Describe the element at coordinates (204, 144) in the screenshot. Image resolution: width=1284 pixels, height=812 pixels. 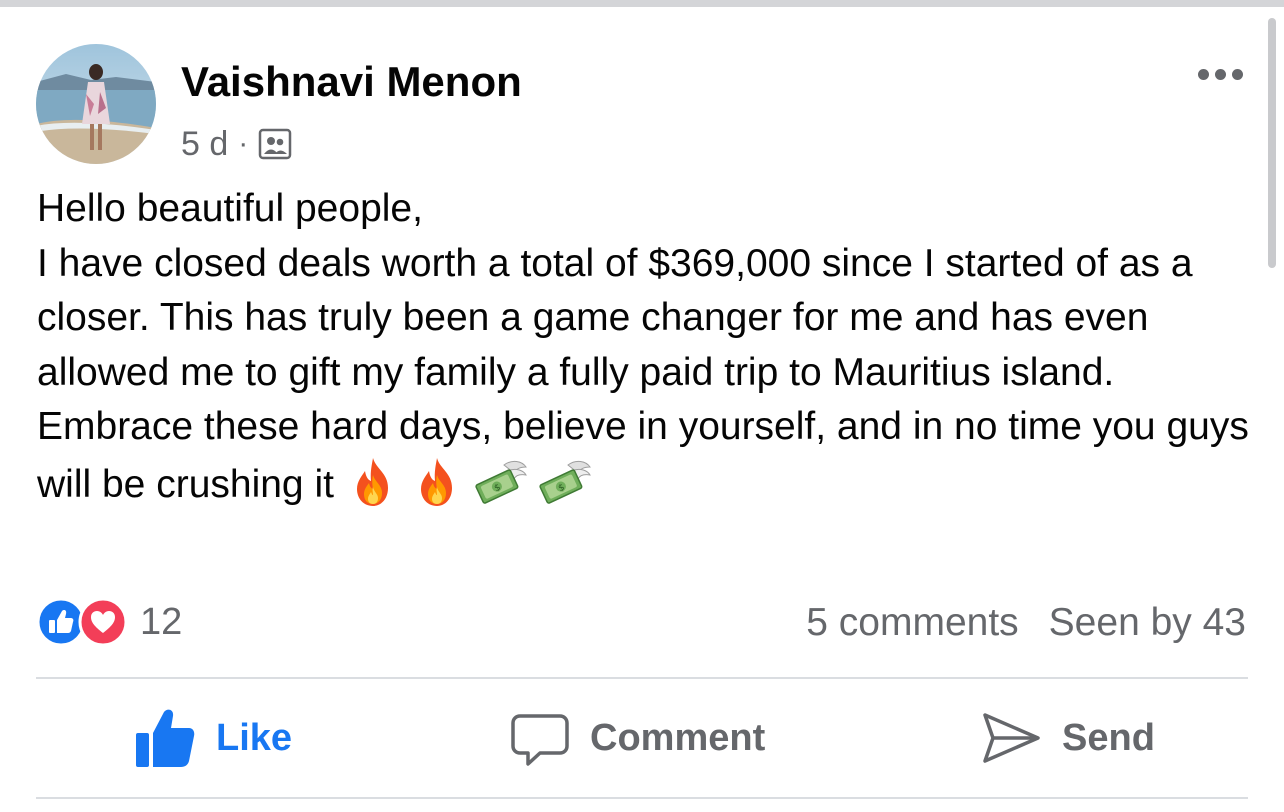
I see `post-timestamp: 5 d` at that location.